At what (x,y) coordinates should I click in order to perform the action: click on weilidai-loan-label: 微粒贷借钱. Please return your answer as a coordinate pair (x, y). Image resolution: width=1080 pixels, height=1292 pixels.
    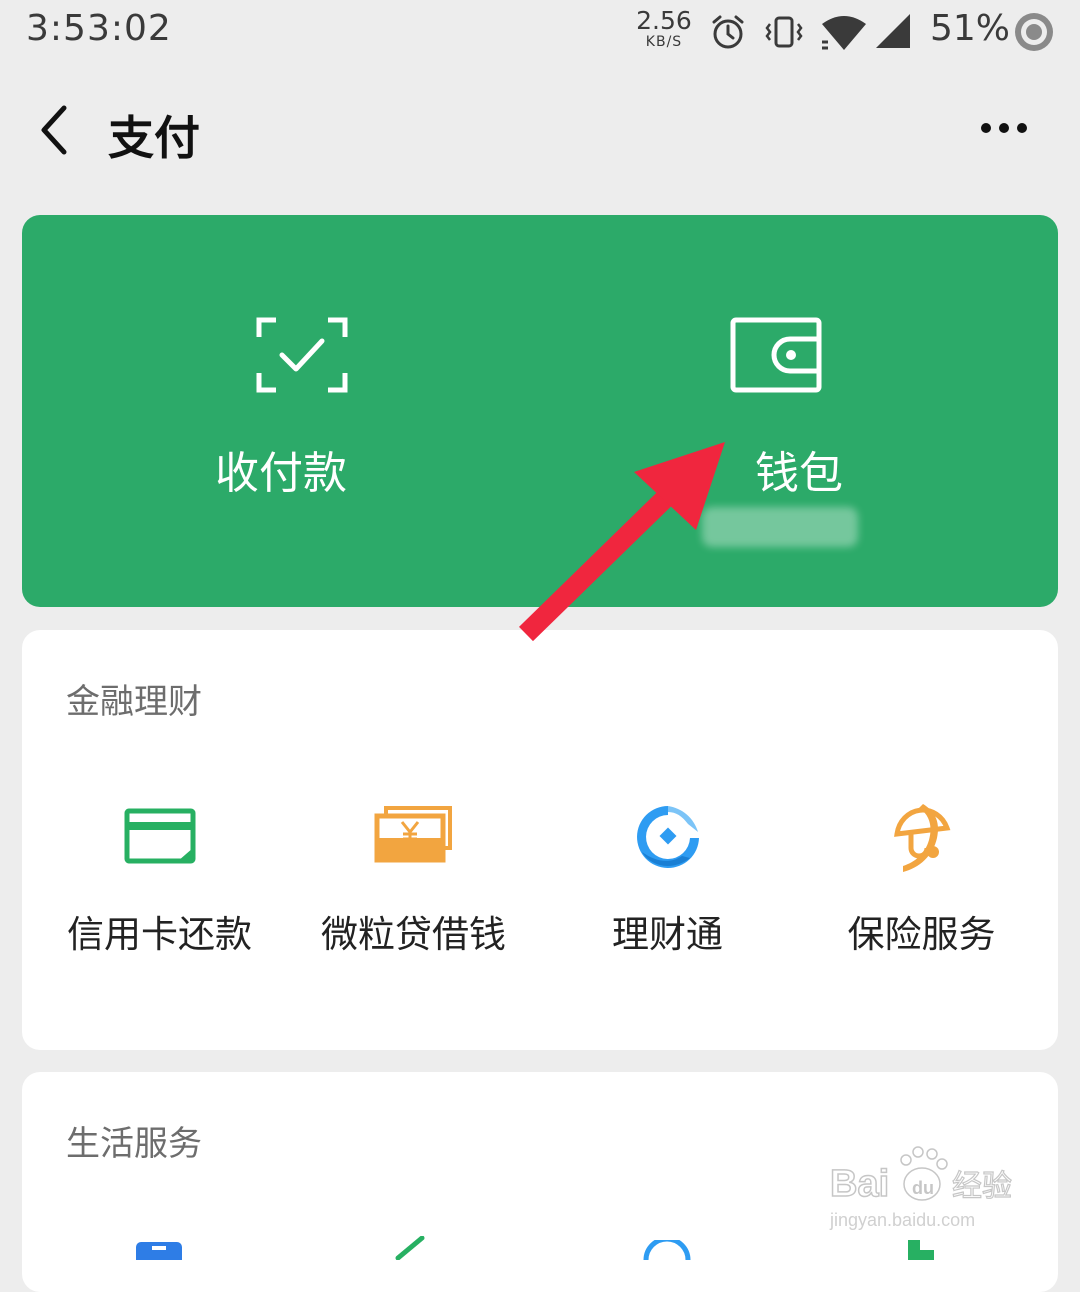
    Looking at the image, I should click on (413, 934).